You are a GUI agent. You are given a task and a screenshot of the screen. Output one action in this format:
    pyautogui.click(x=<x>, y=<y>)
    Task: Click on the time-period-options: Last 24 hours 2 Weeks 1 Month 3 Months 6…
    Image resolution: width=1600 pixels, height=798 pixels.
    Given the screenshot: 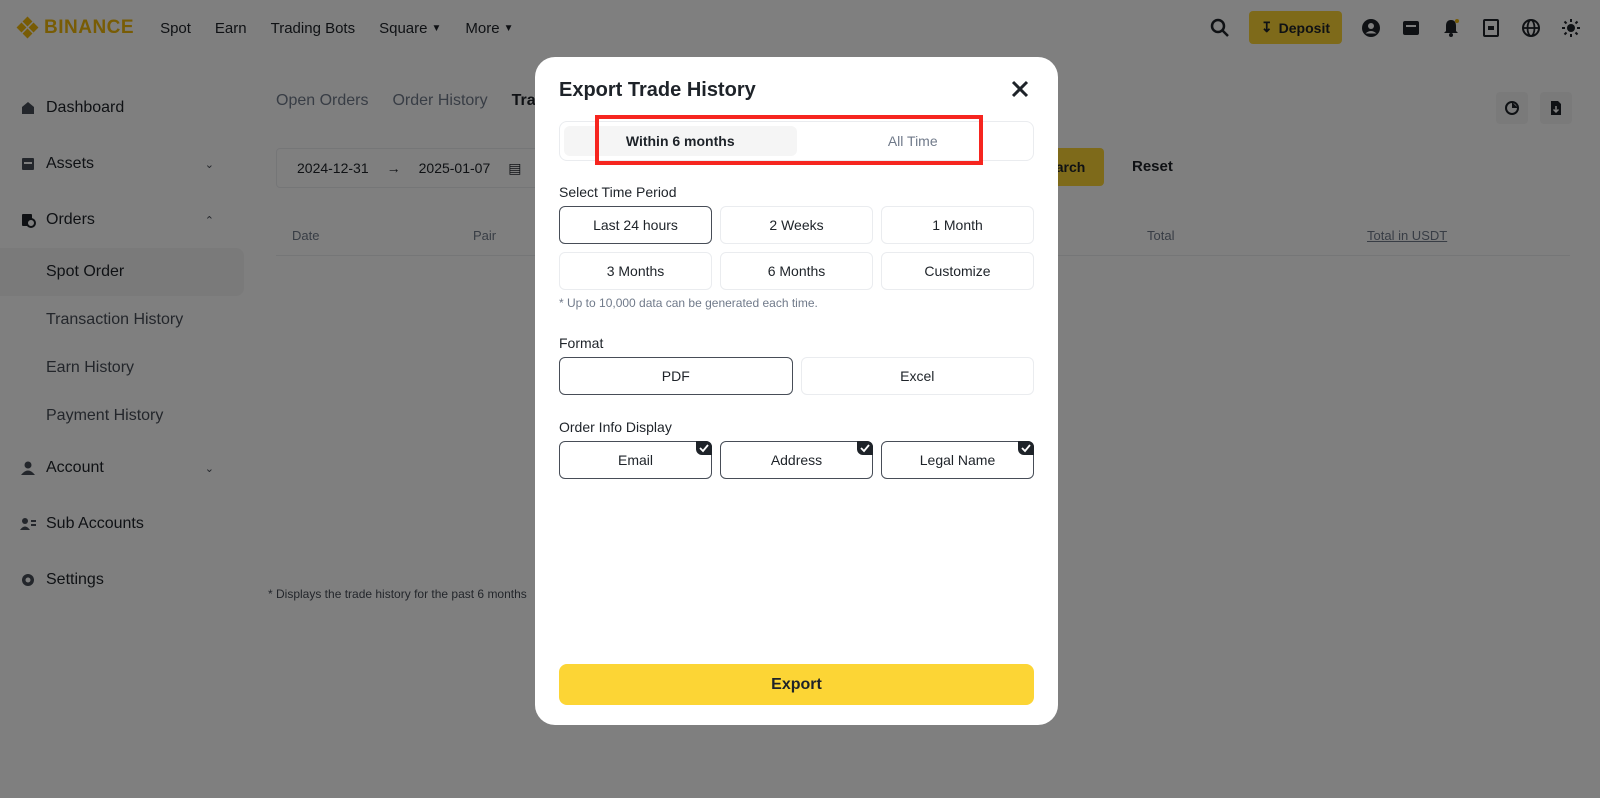 What is the action you would take?
    pyautogui.click(x=796, y=248)
    